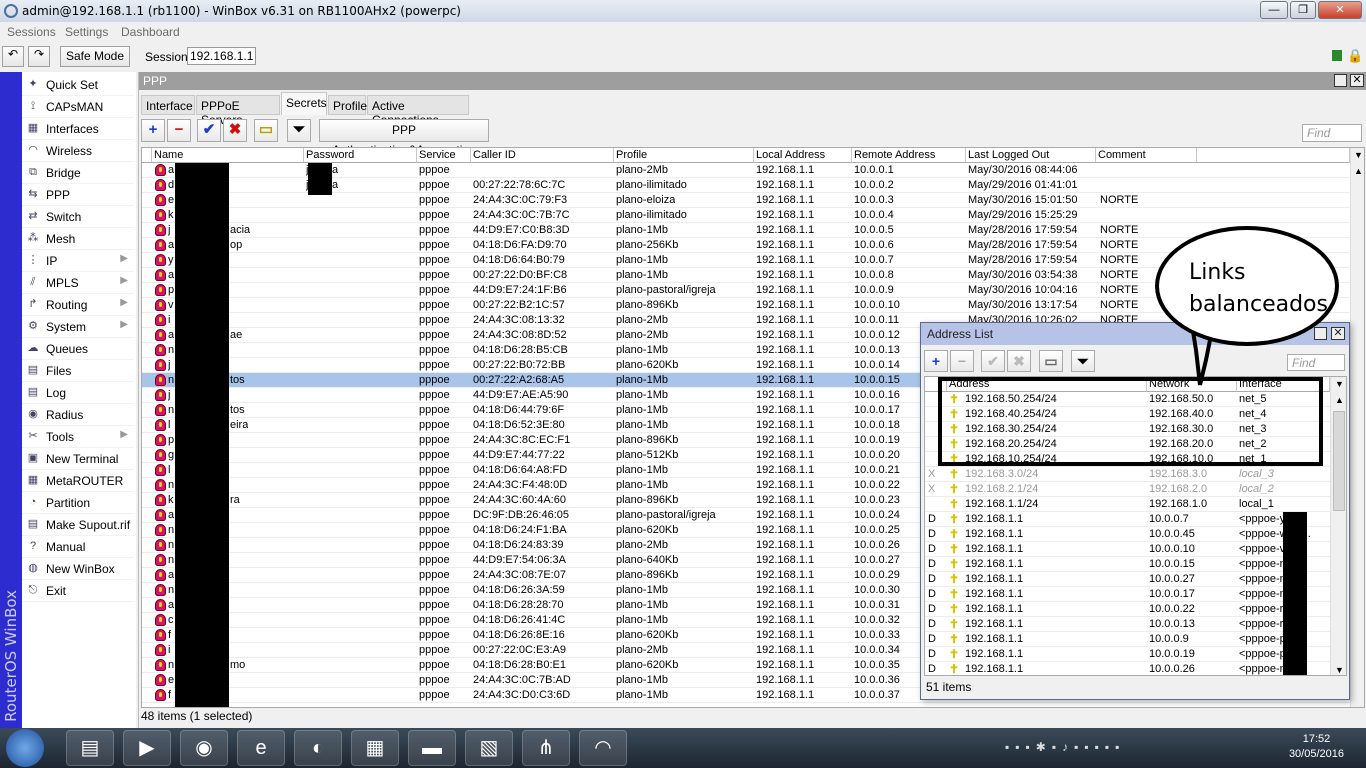 This screenshot has width=1366, height=768. What do you see at coordinates (78, 481) in the screenshot?
I see `sidebar-item-metarouter: ▦ MetaROUTER` at bounding box center [78, 481].